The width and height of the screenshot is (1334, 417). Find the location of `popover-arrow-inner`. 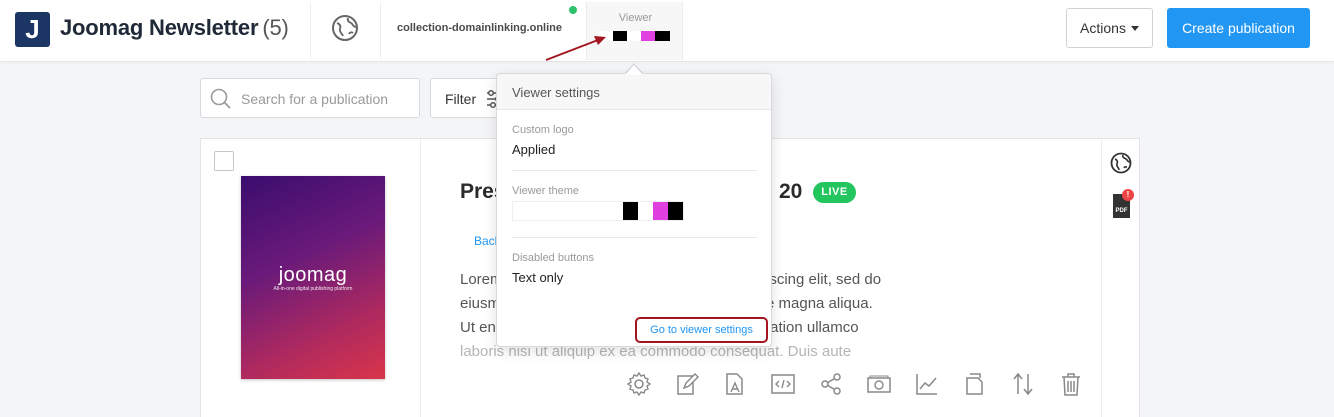

popover-arrow-inner is located at coordinates (634, 70).